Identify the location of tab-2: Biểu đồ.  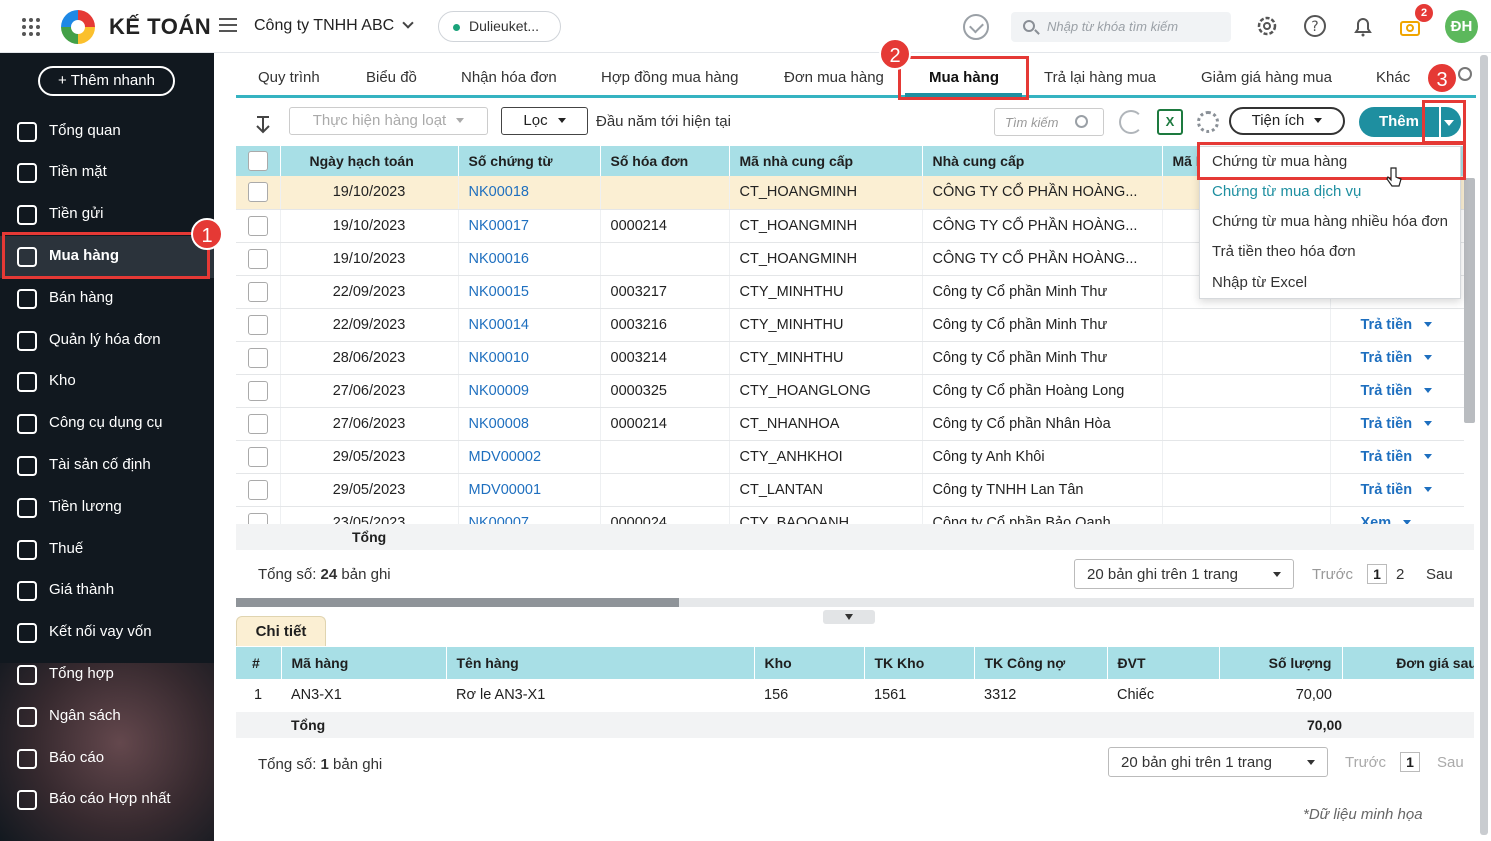
(391, 77).